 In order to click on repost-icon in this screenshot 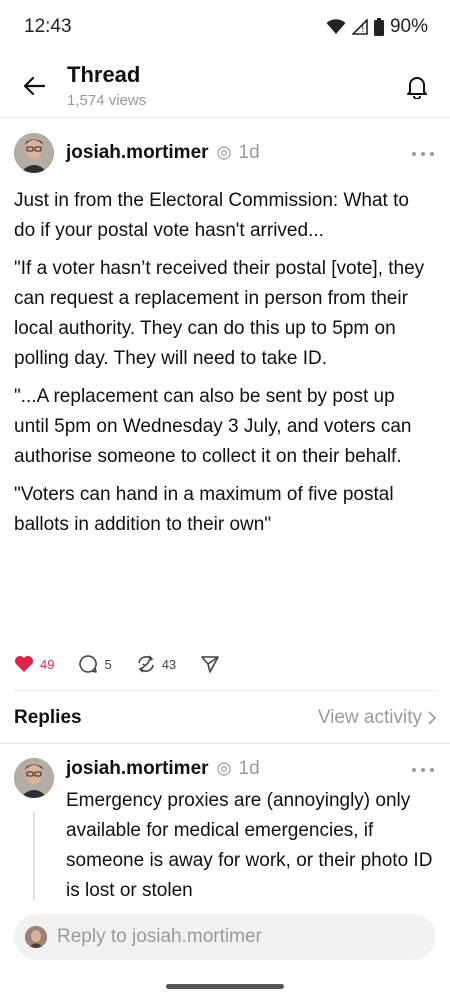, I will do `click(145, 664)`.